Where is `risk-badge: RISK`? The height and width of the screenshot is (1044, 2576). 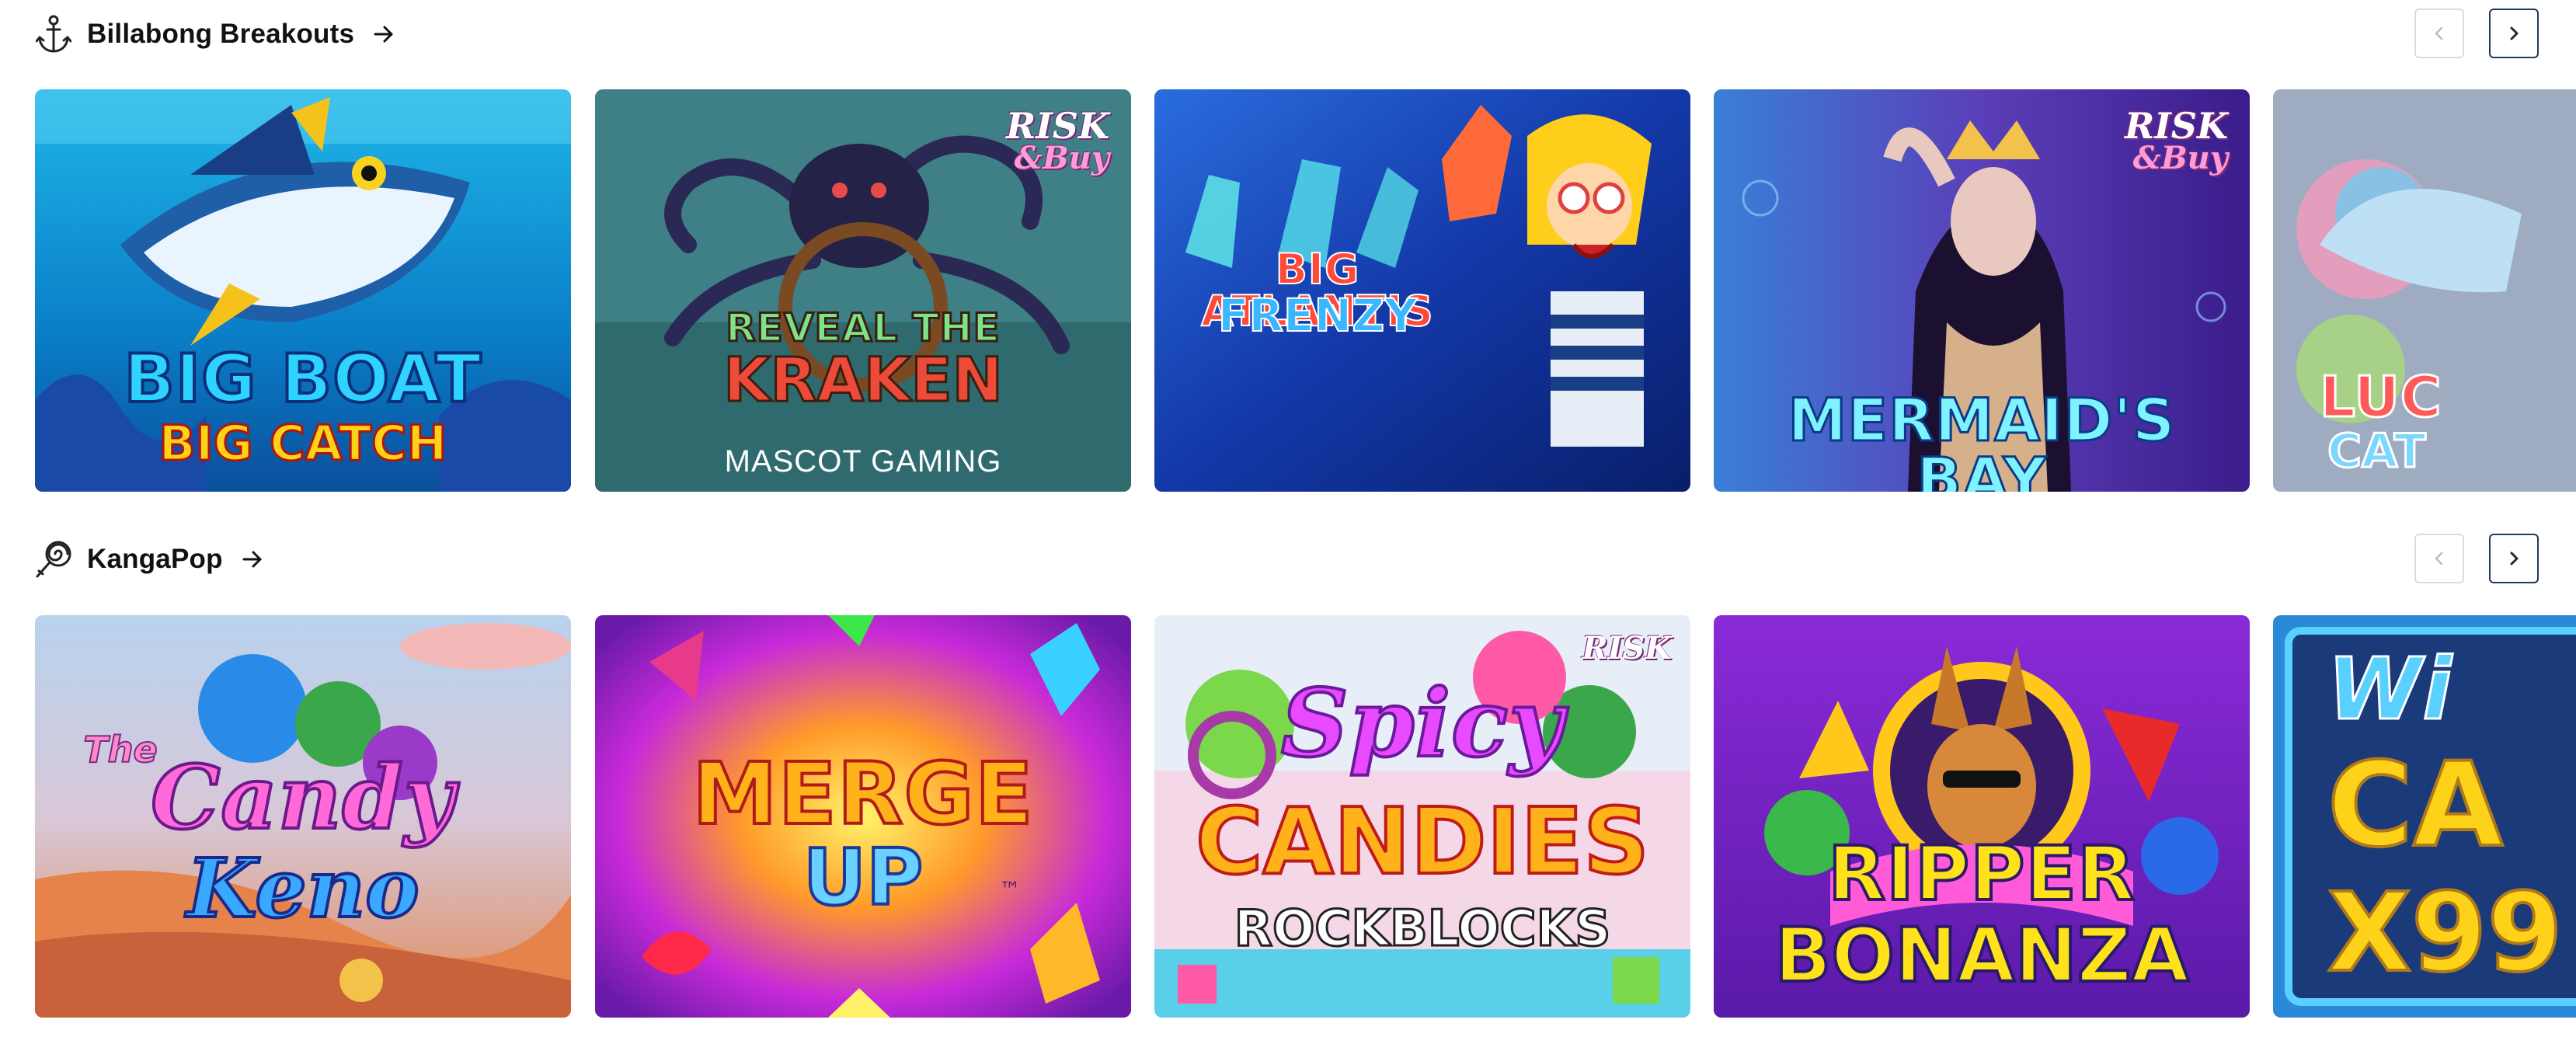 risk-badge: RISK is located at coordinates (1627, 648).